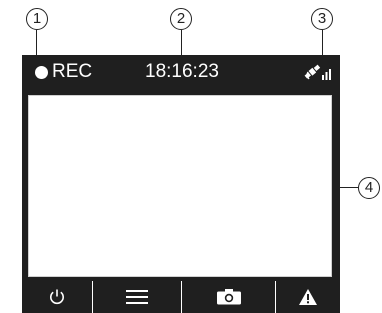 Image resolution: width=382 pixels, height=313 pixels. What do you see at coordinates (37, 19) in the screenshot?
I see `callout-1: 1` at bounding box center [37, 19].